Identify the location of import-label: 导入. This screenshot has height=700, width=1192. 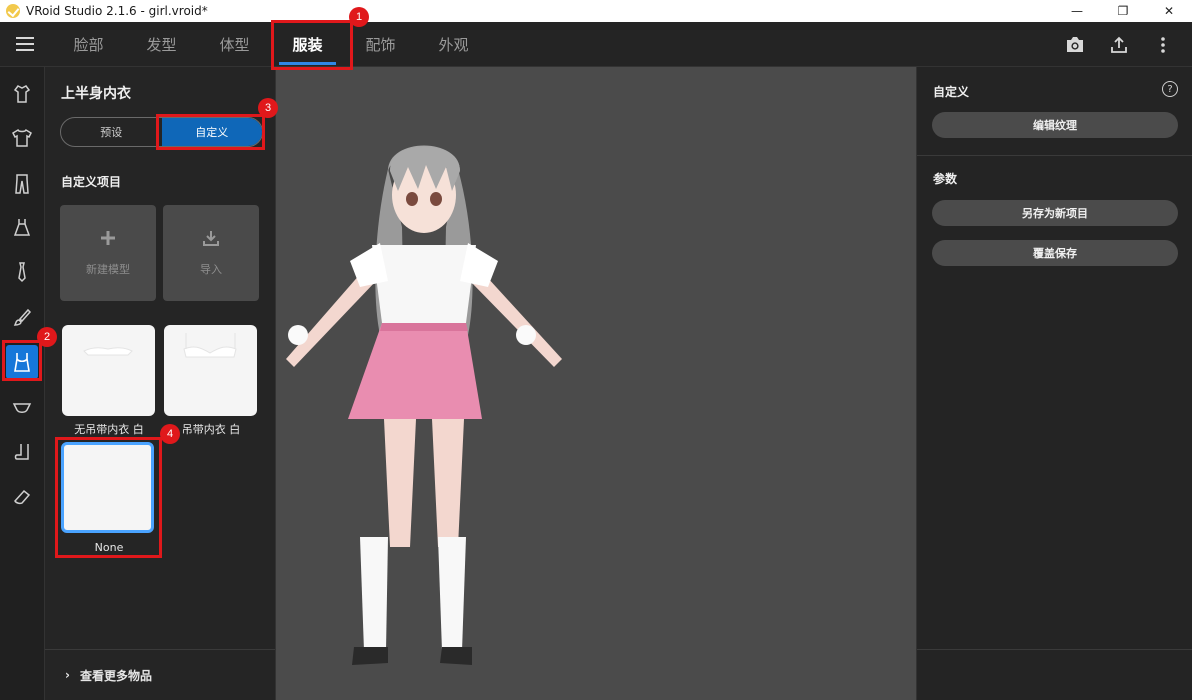
(211, 269).